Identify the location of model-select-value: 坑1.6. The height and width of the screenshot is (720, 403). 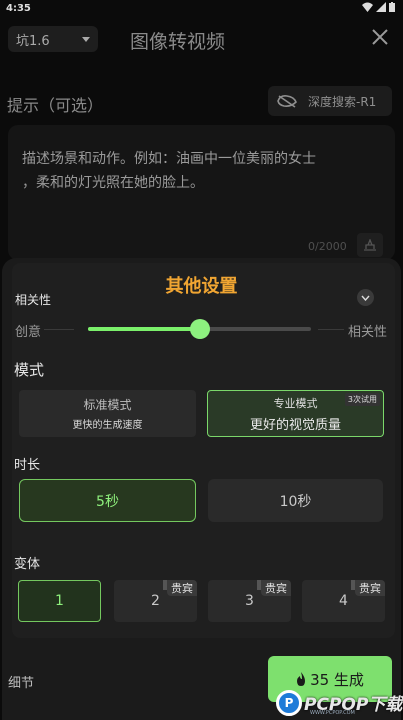
(33, 41).